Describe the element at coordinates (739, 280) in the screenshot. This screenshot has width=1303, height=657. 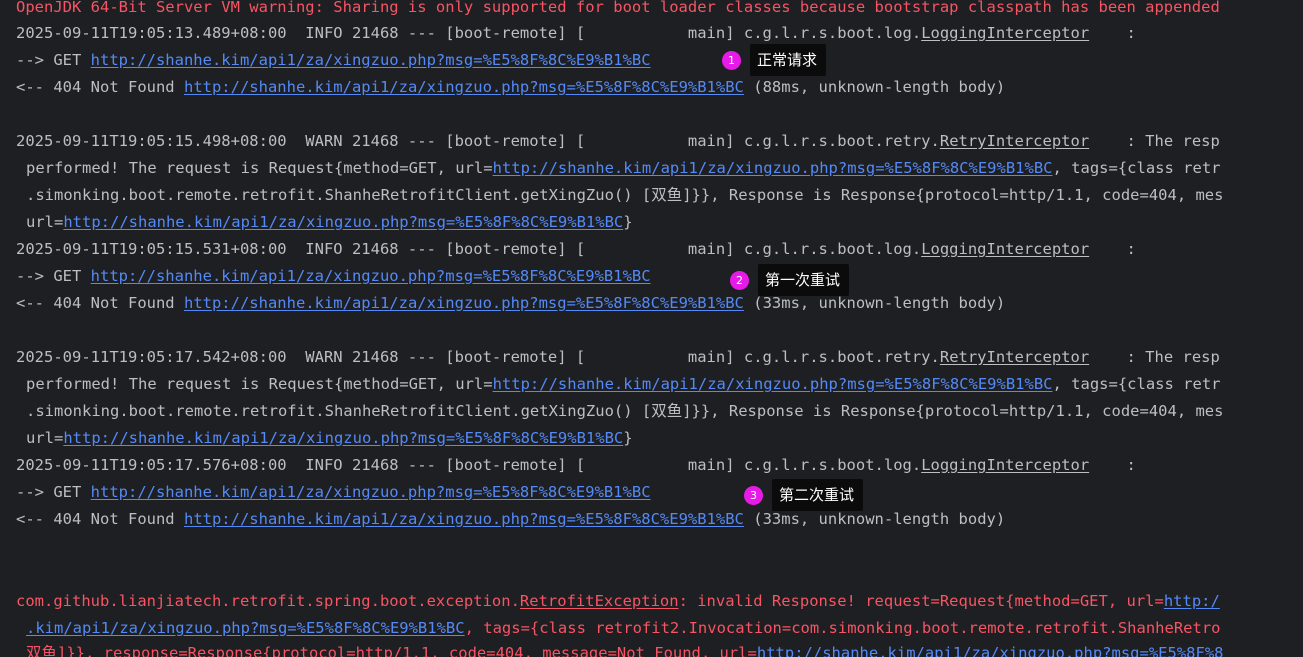
I see `step-number-badge: 2` at that location.